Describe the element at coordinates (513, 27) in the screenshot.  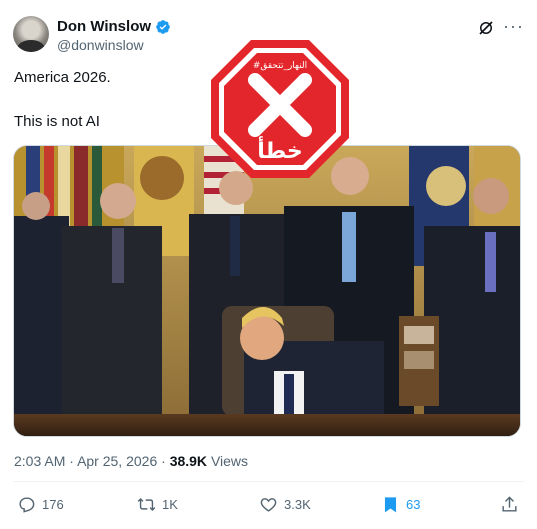
I see `more-icon: ···` at that location.